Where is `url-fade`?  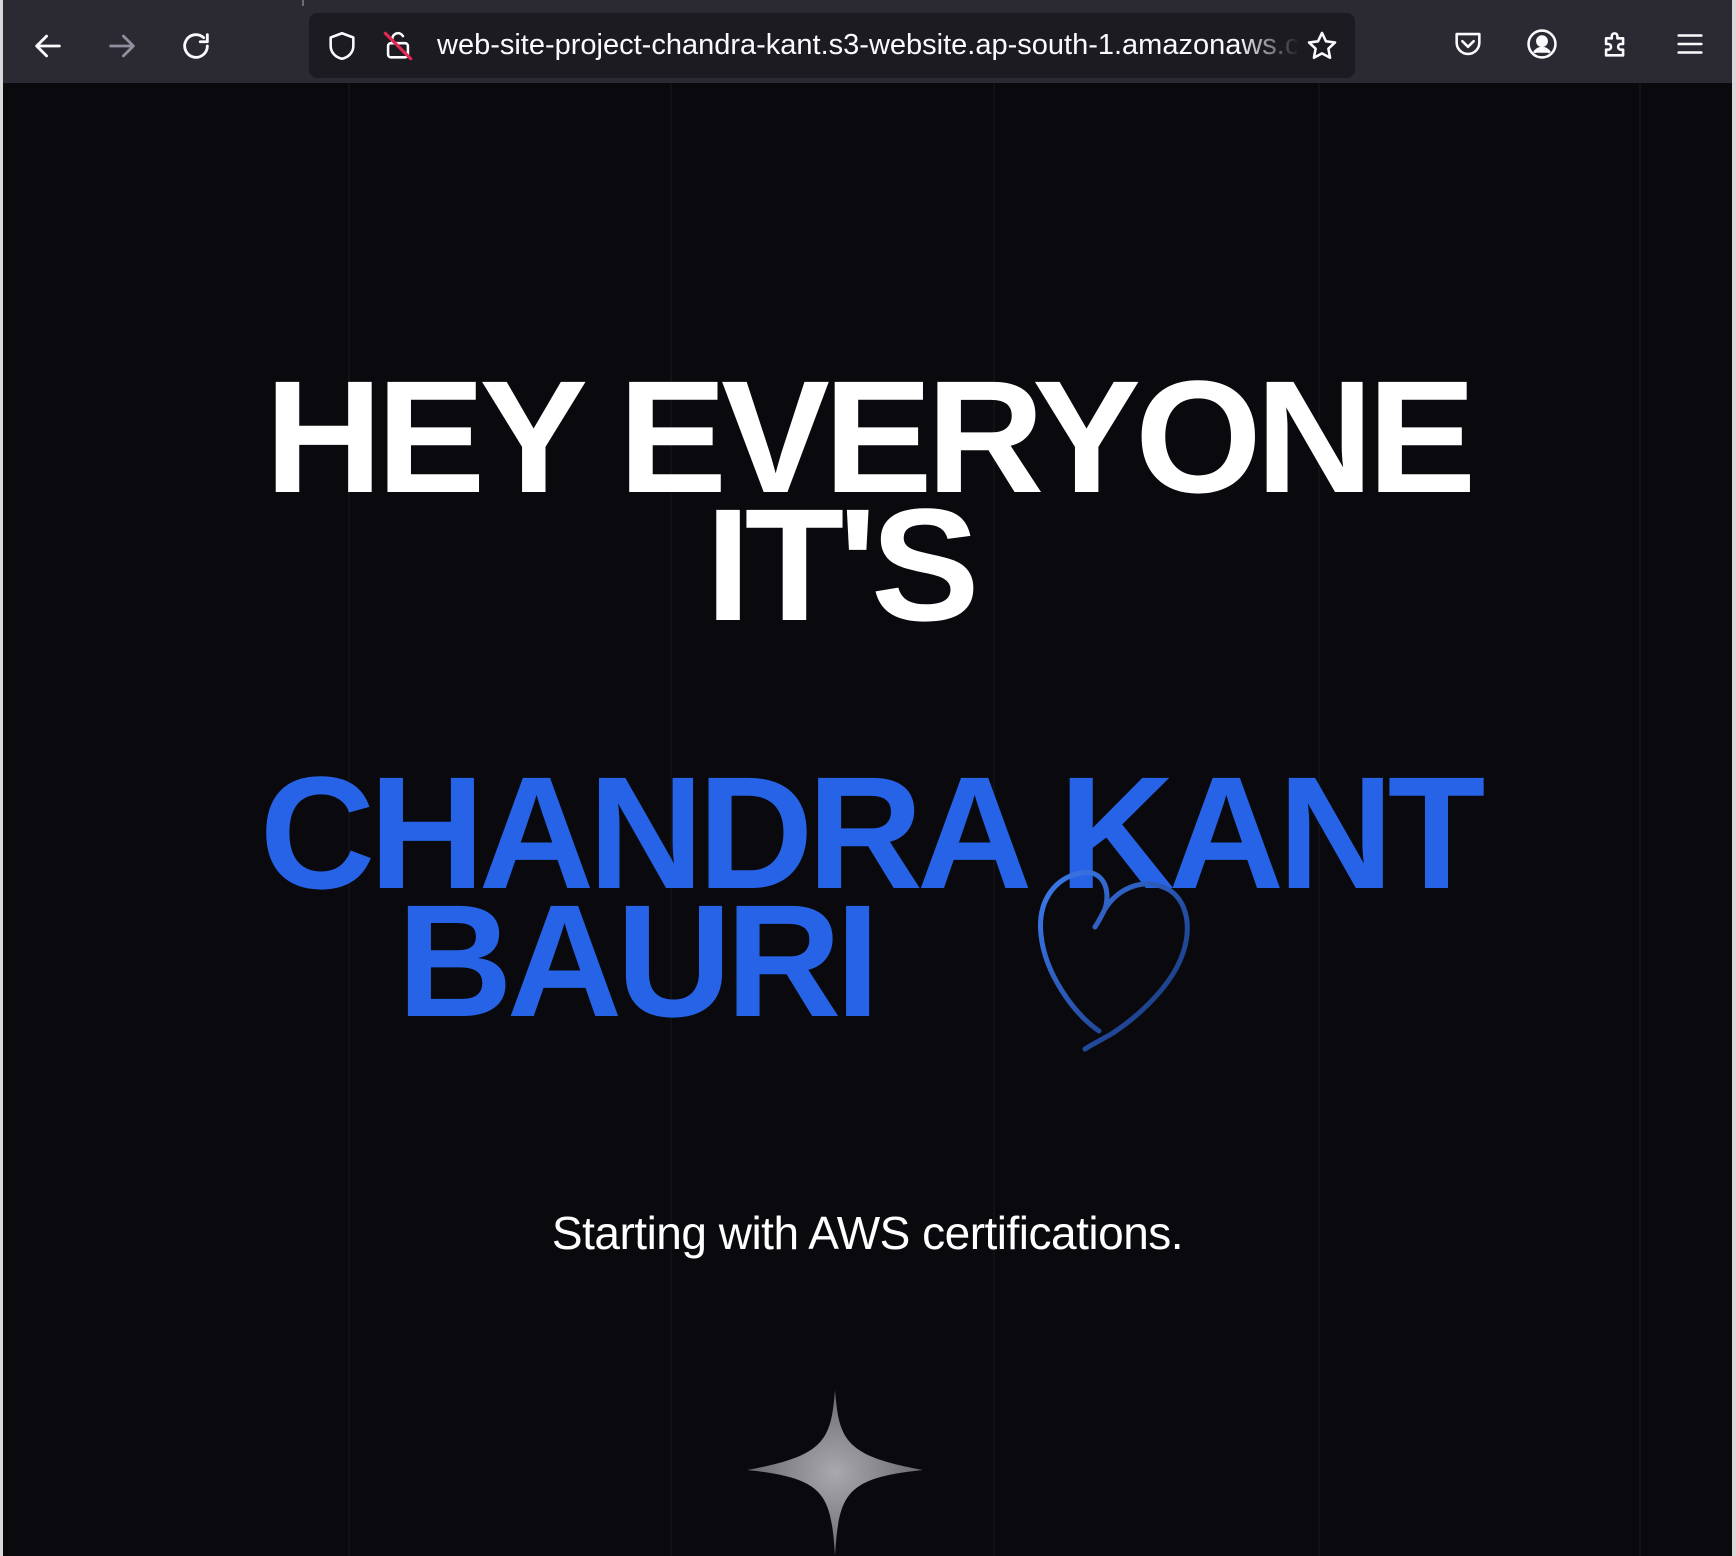
url-fade is located at coordinates (1269, 45).